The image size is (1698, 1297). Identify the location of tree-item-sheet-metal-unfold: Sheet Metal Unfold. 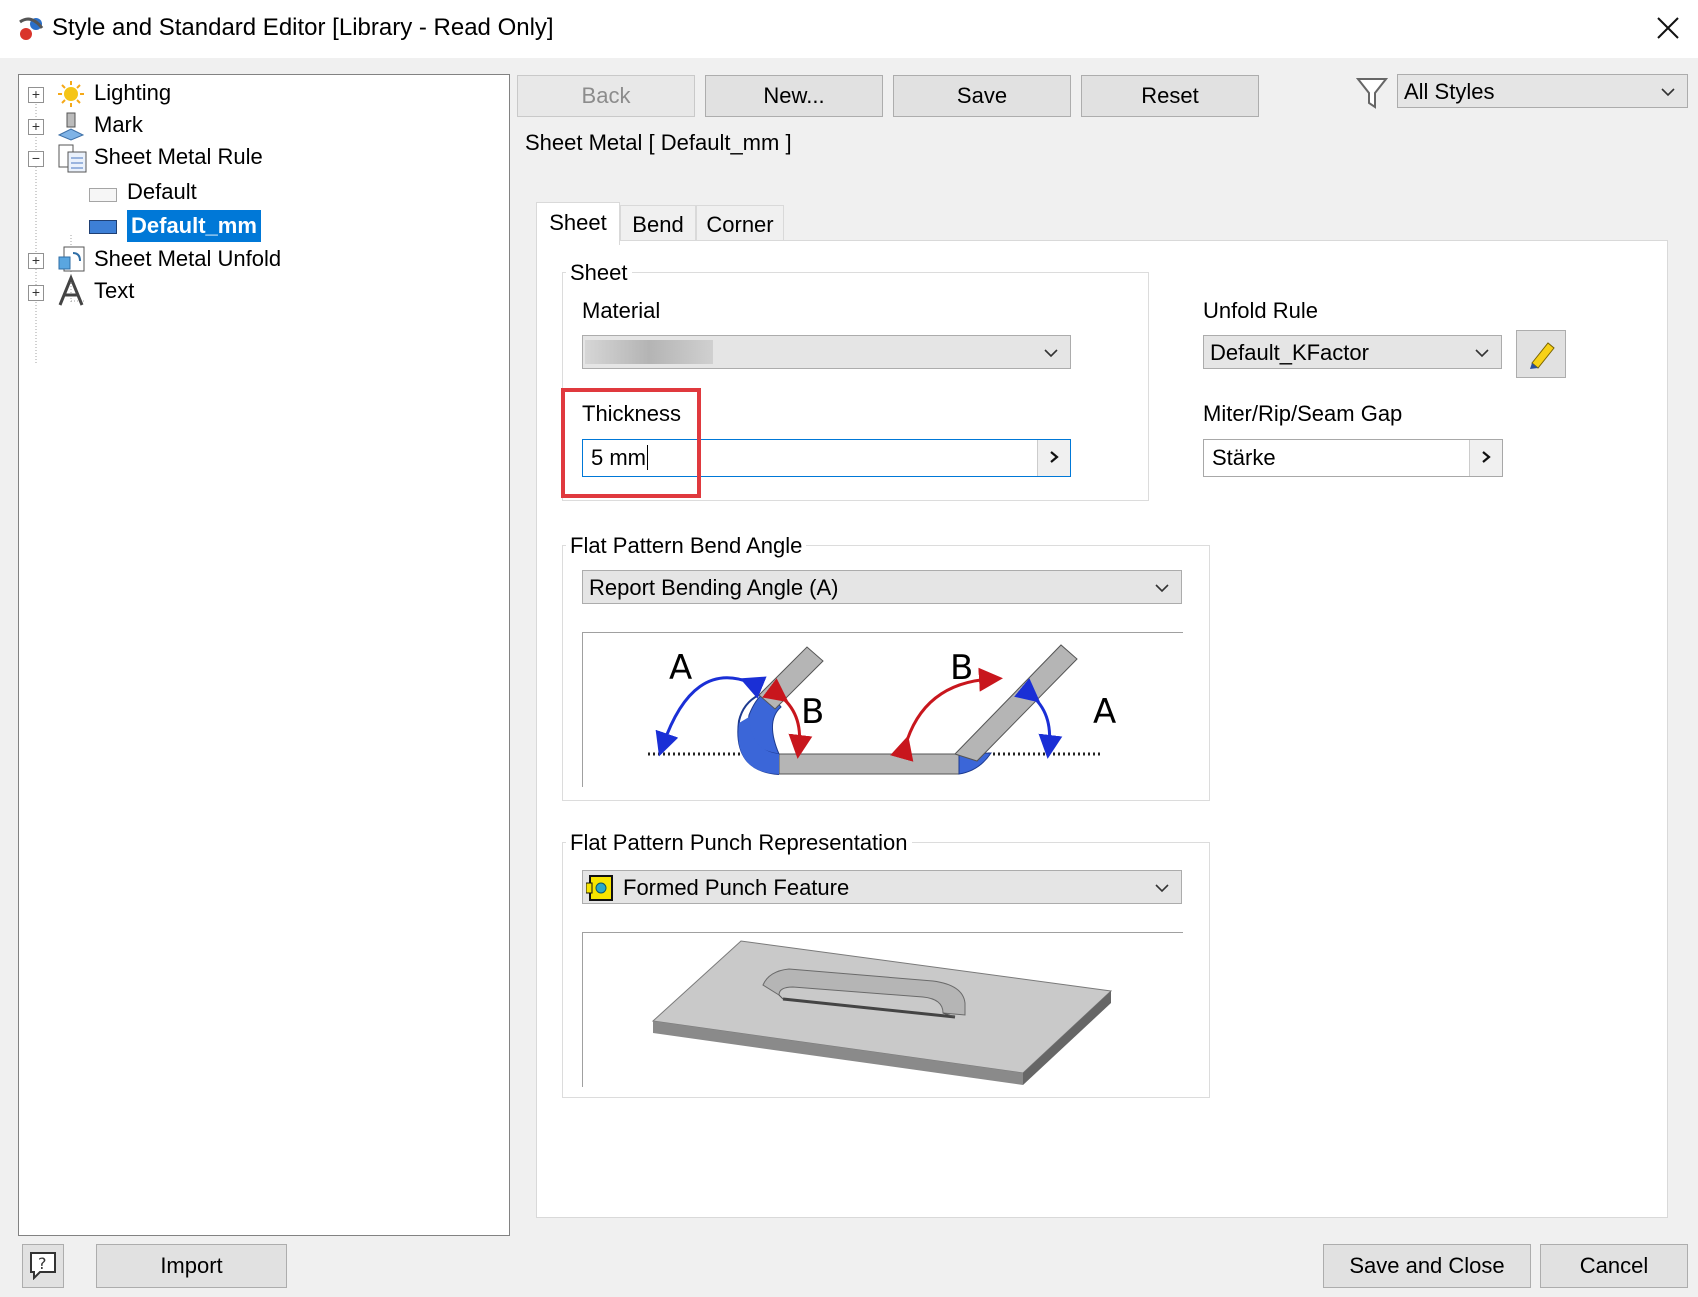
(187, 259).